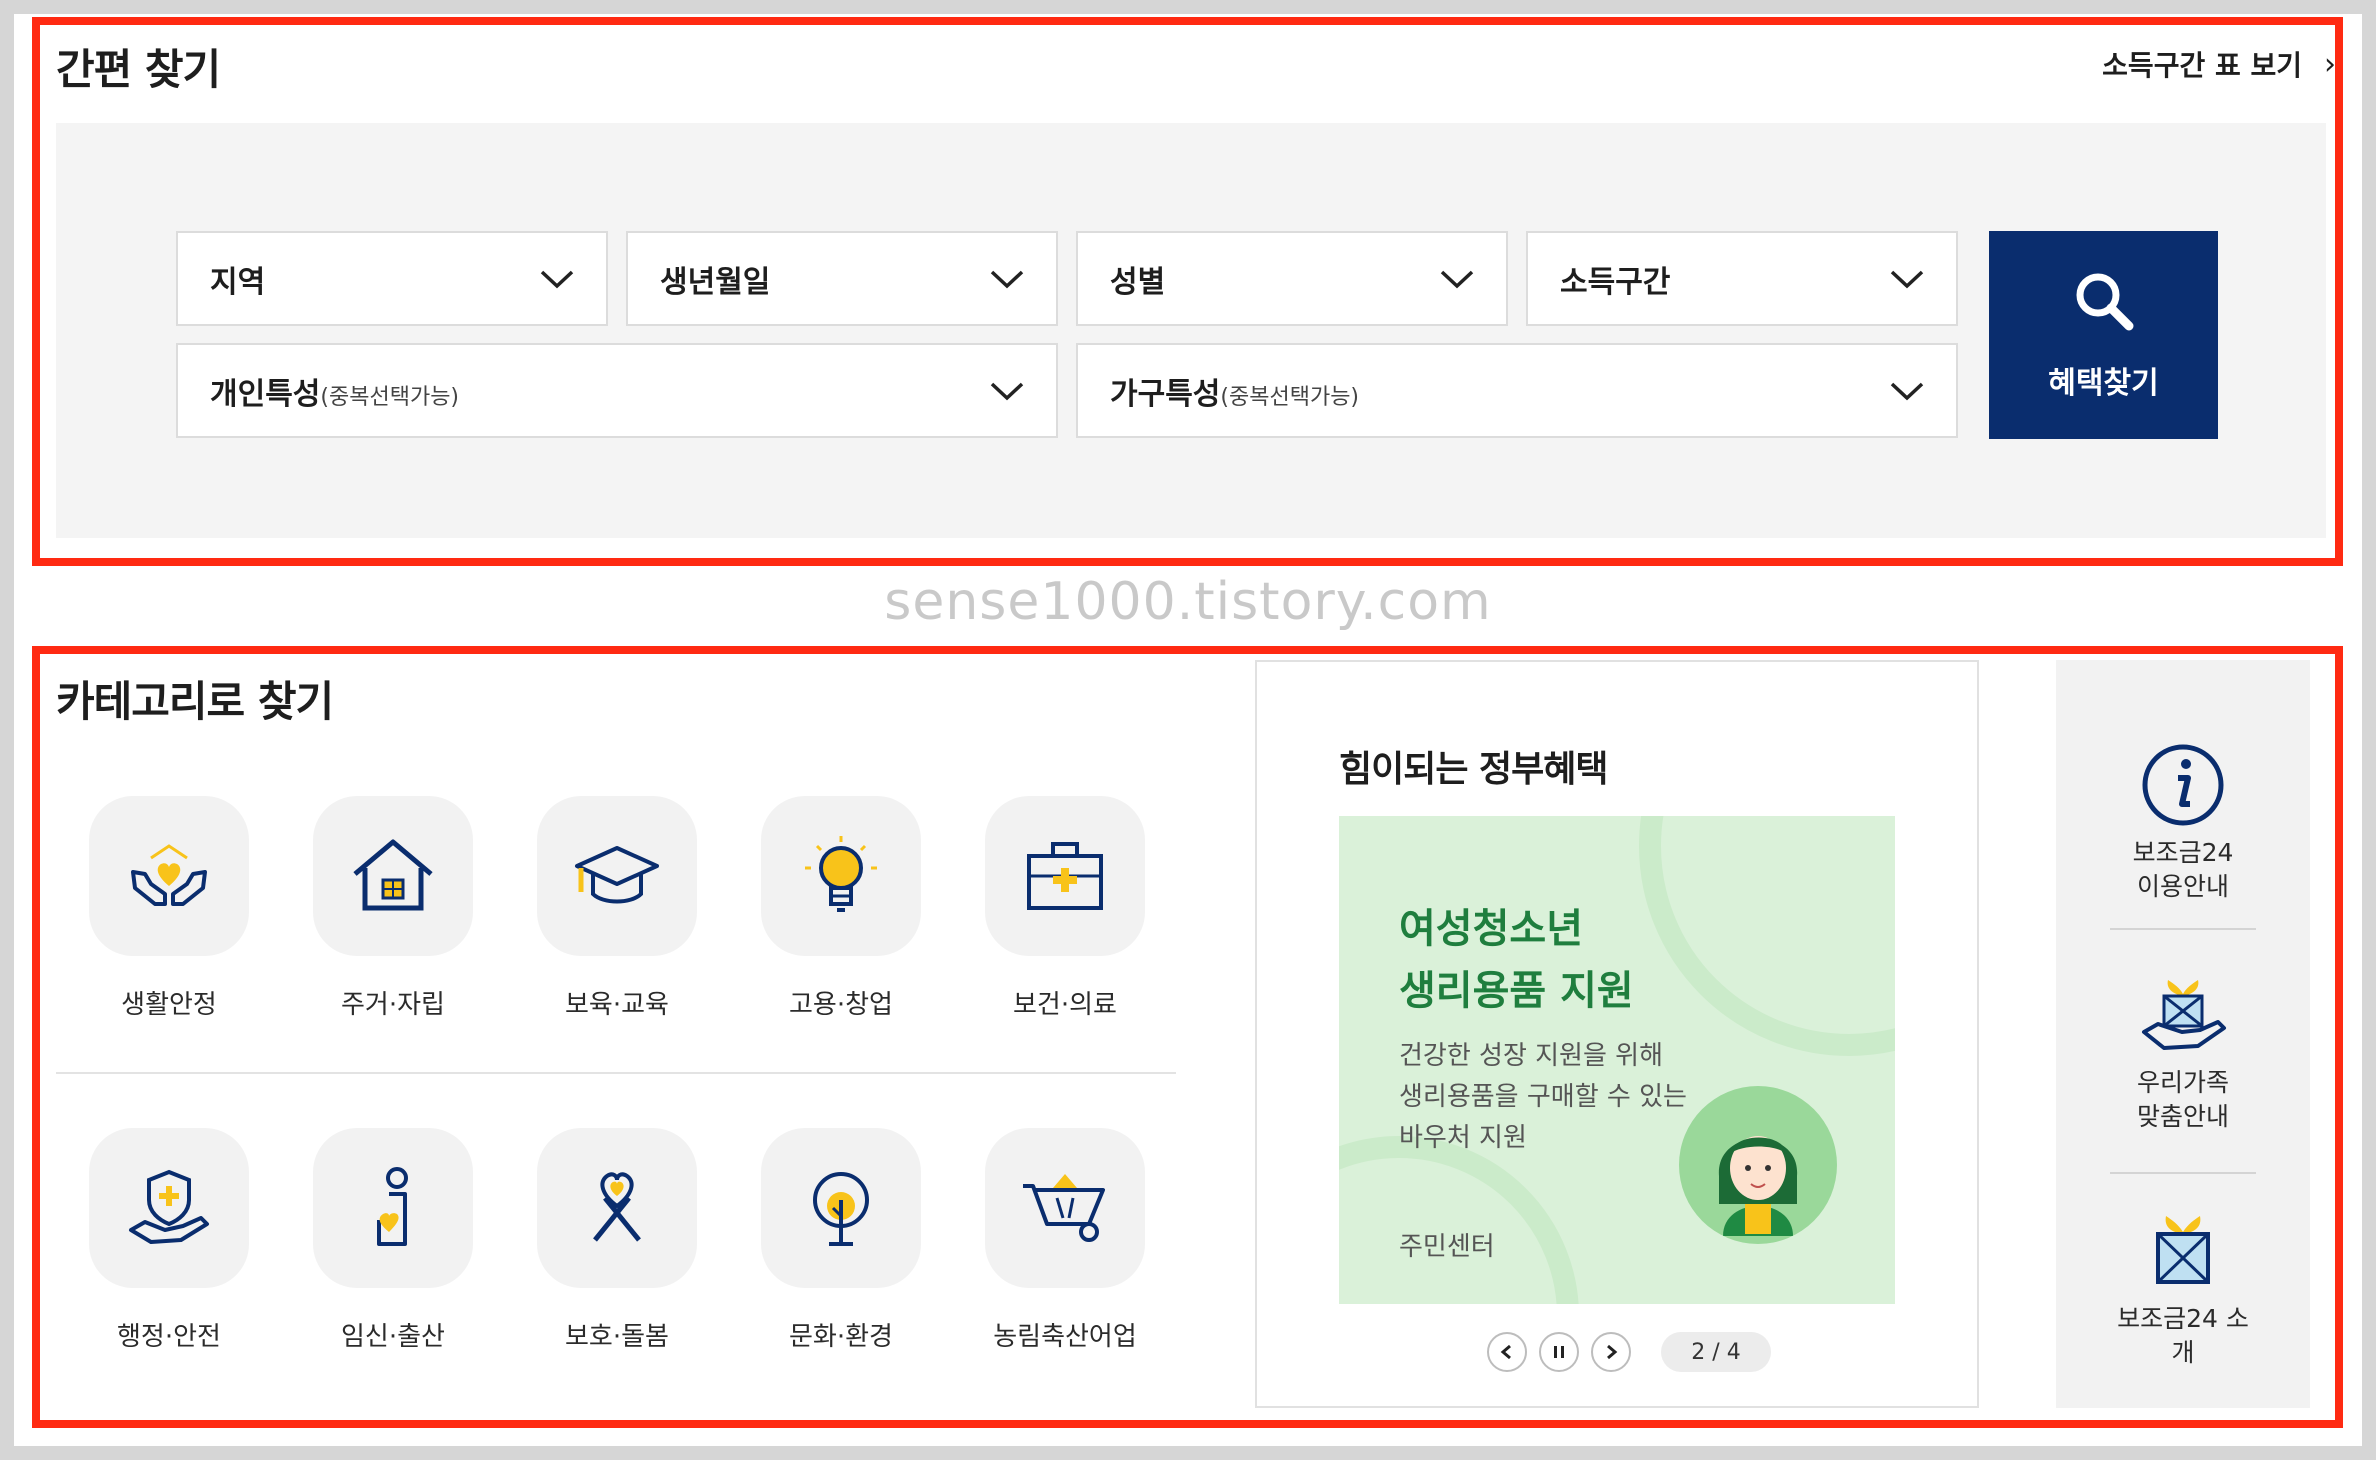 This screenshot has height=1460, width=2376. I want to click on pause-icon, so click(1559, 1352).